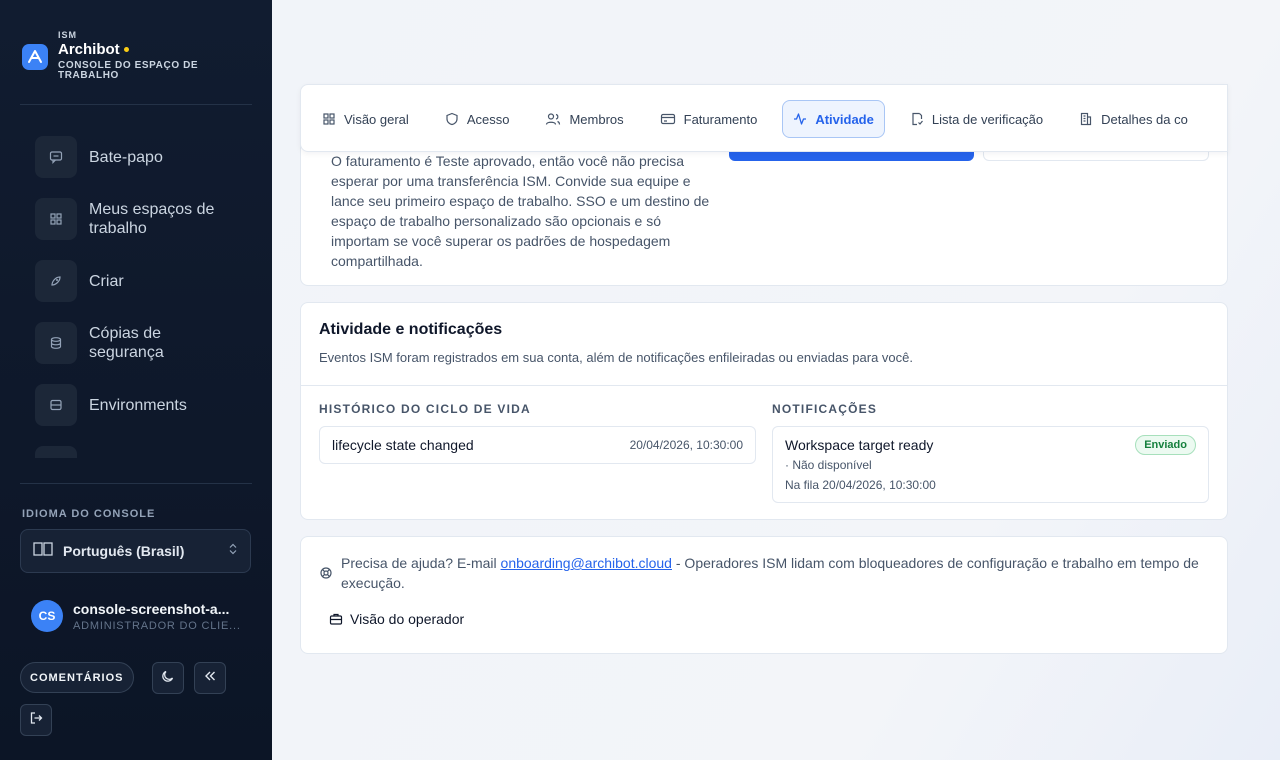 This screenshot has width=1280, height=760. I want to click on notification-queued-time: Na fila 20/04/2026, 10:30:00, so click(860, 485).